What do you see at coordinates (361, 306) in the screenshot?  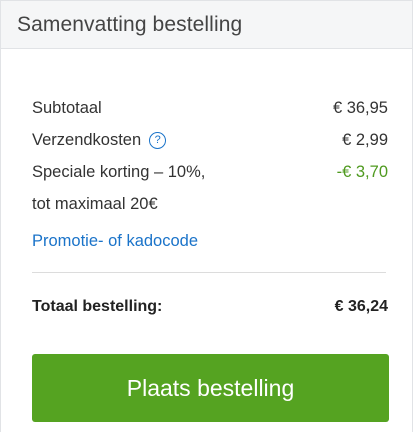 I see `total-value: € 36,24` at bounding box center [361, 306].